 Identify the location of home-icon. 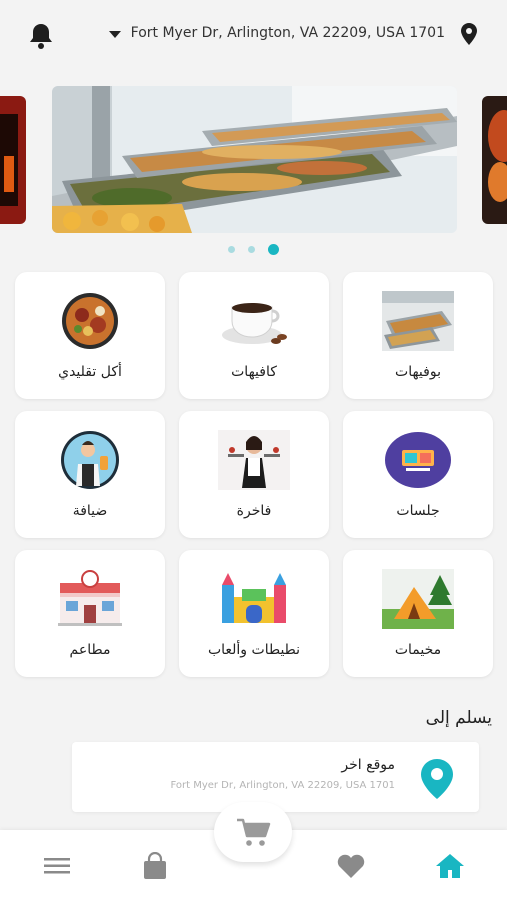
(450, 866).